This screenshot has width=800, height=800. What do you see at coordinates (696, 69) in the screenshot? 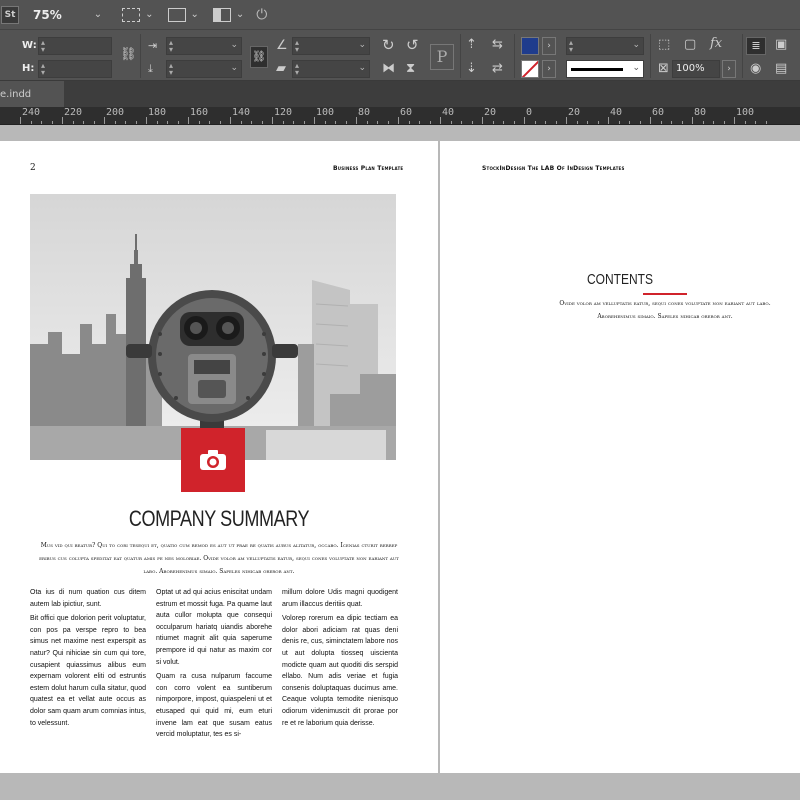
I see `opacity-field: 100%` at bounding box center [696, 69].